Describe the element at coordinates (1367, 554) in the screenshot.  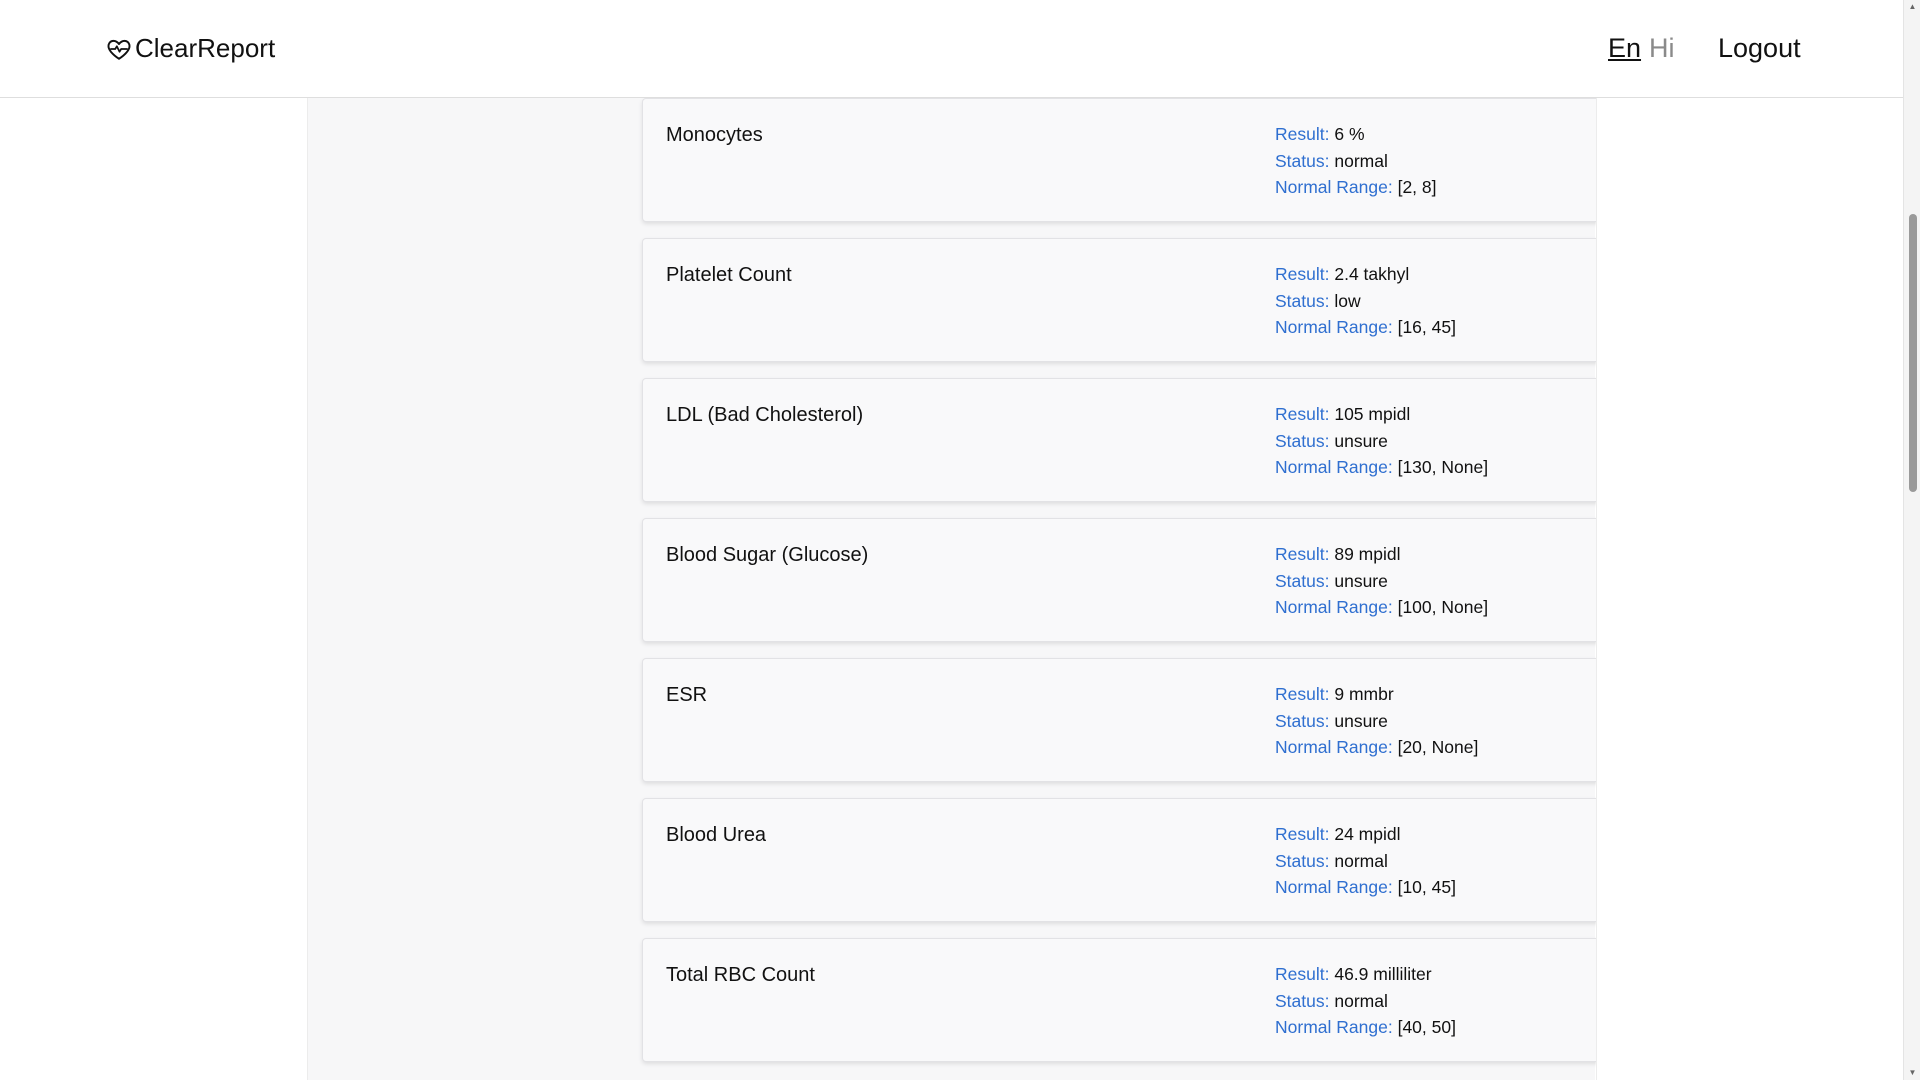
I see `result-value: 89 mpidl` at that location.